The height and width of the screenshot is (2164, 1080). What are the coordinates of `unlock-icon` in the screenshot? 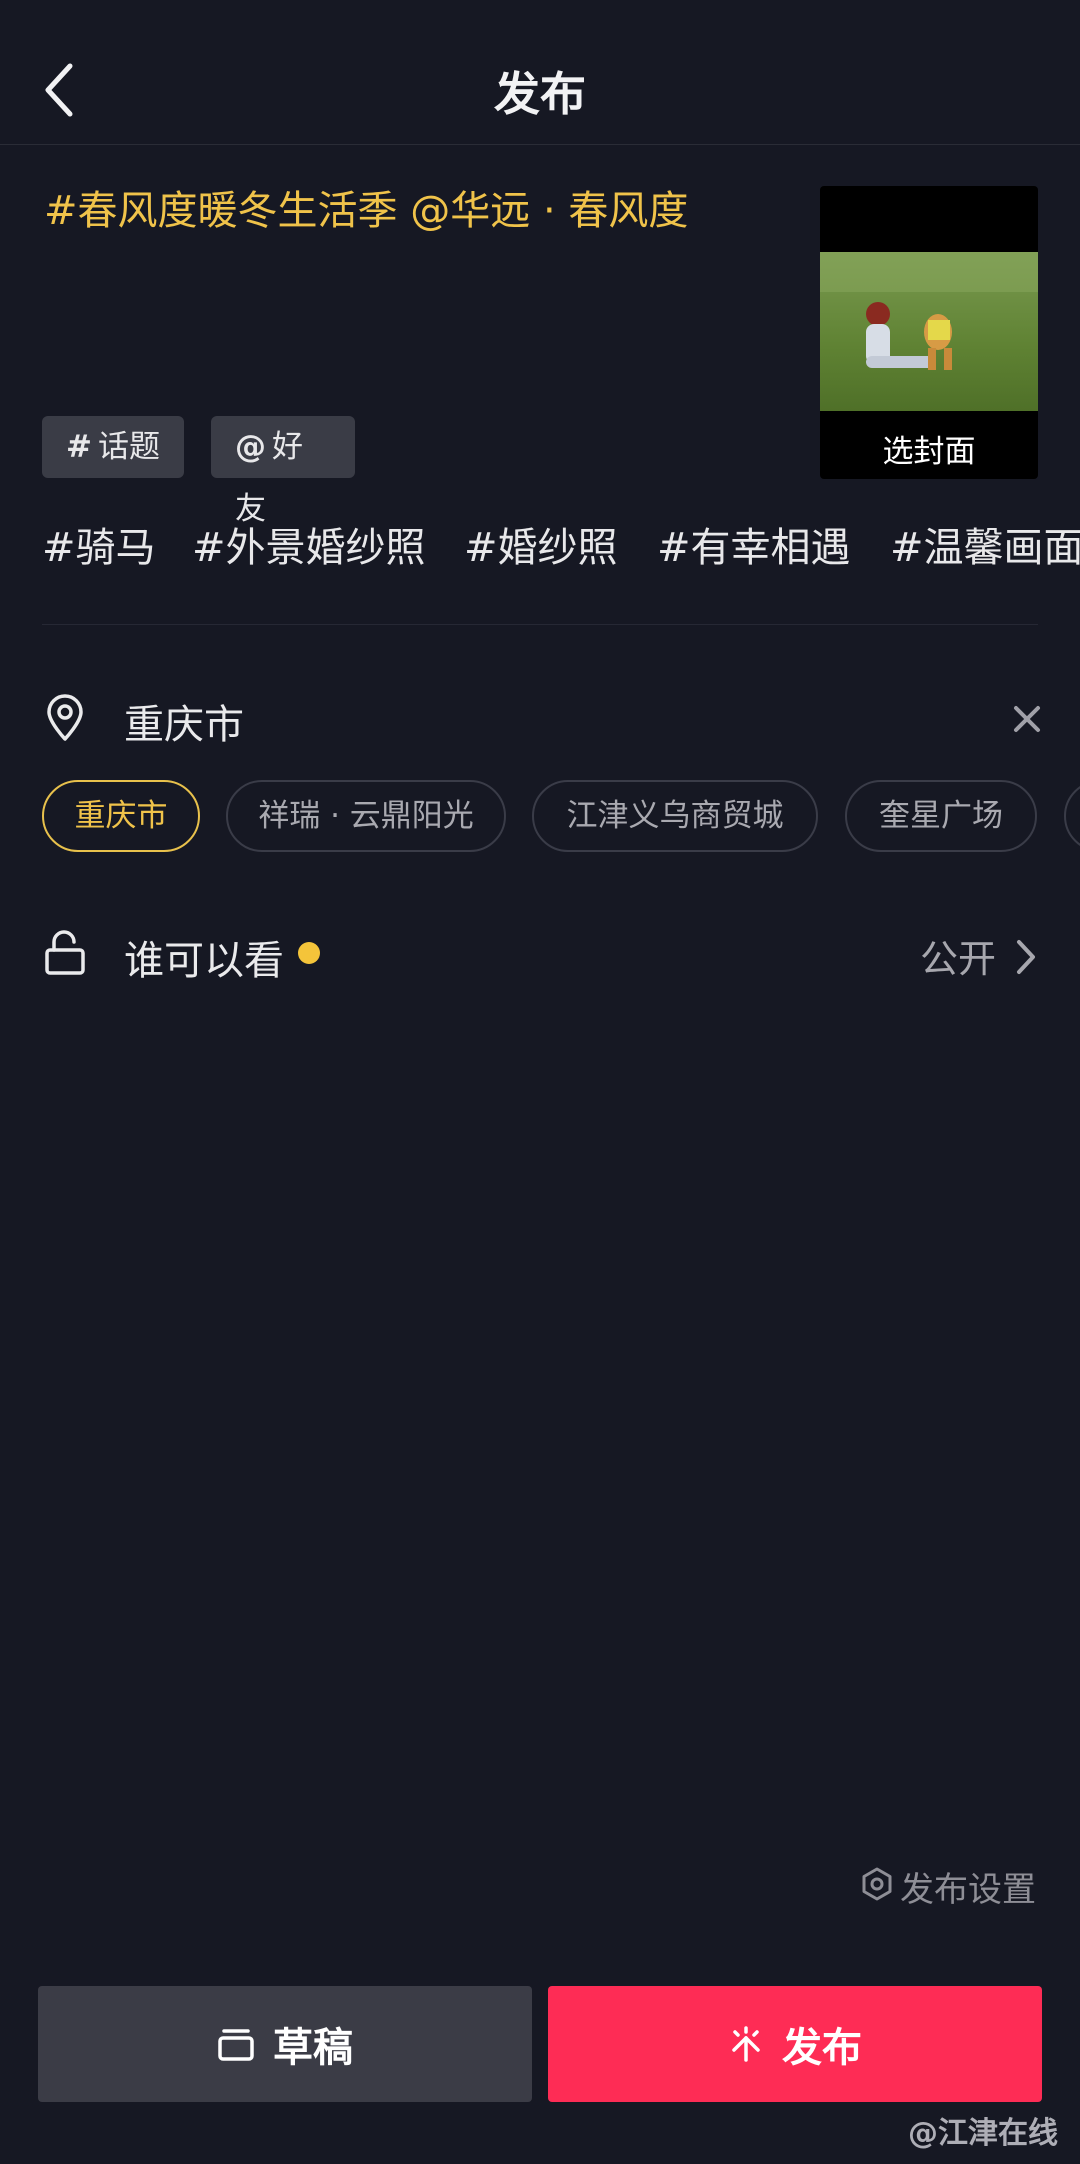 It's located at (65, 952).